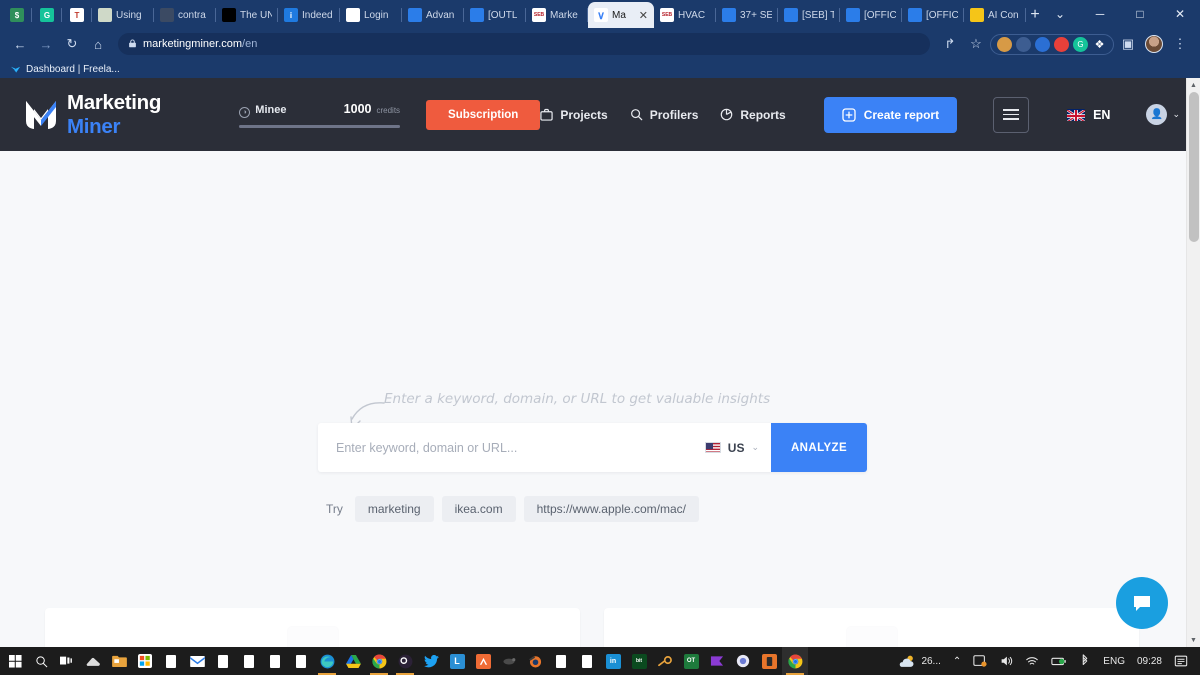 Image resolution: width=1200 pixels, height=675 pixels. What do you see at coordinates (1100, 14) in the screenshot?
I see `minimize-button: ─` at bounding box center [1100, 14].